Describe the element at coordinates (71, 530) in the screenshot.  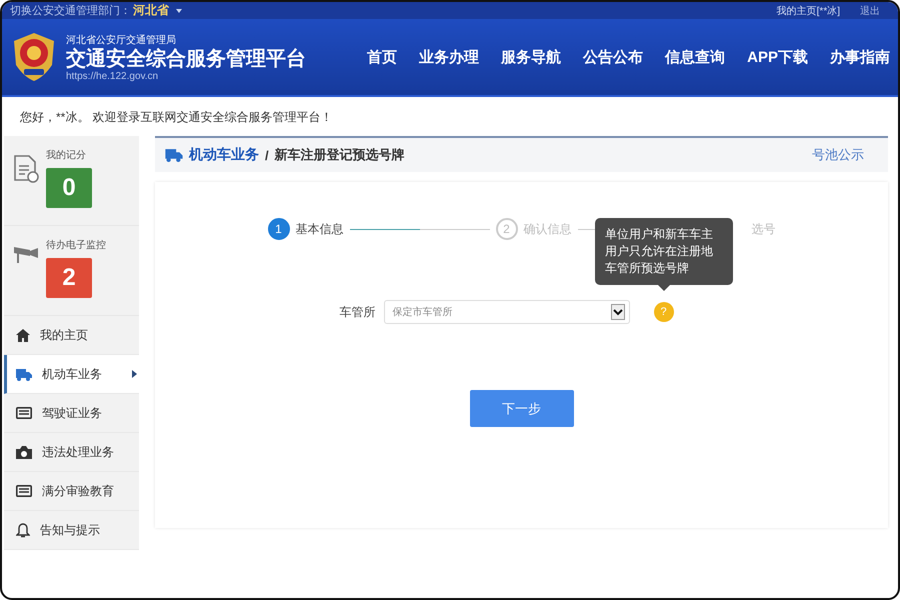
I see `sidebar-item: 告知与提示` at that location.